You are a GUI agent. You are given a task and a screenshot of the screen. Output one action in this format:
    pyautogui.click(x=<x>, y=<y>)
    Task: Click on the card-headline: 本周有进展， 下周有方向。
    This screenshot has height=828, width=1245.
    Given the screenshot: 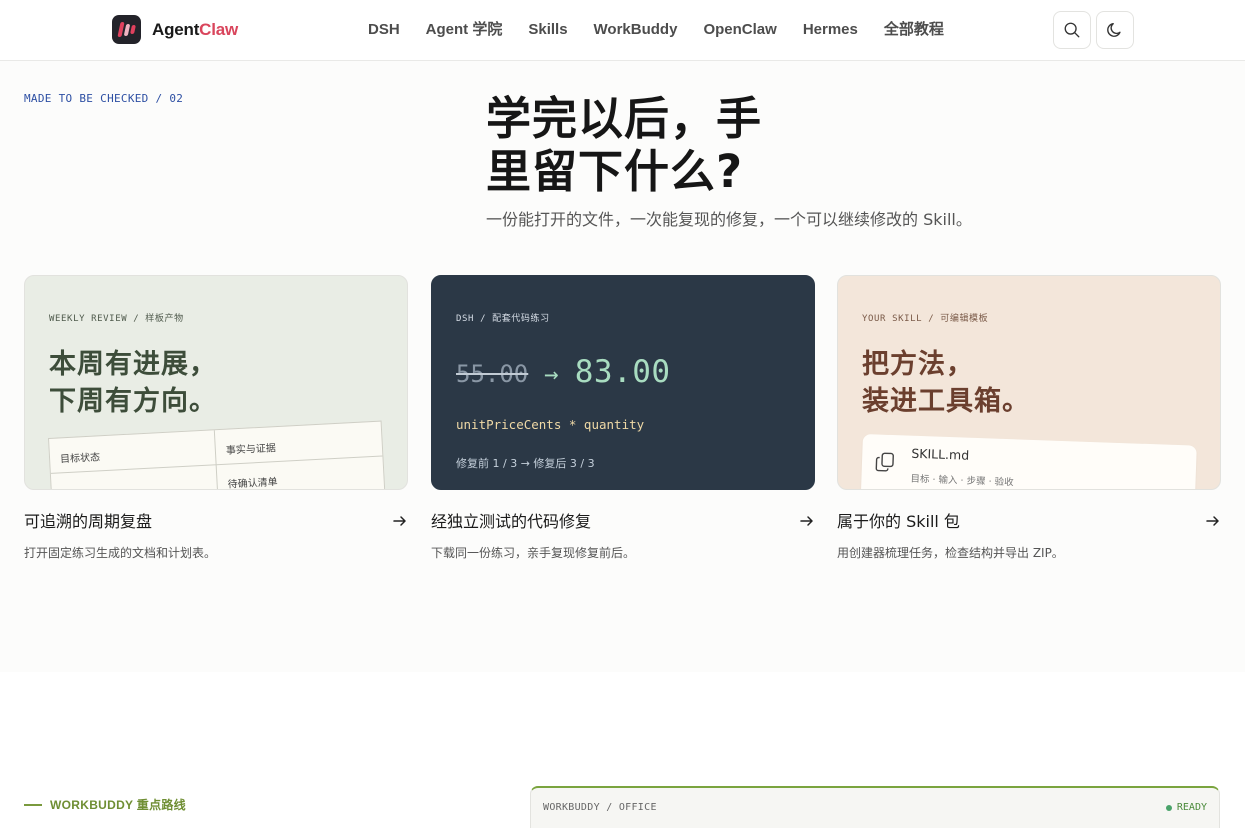 What is the action you would take?
    pyautogui.click(x=133, y=383)
    